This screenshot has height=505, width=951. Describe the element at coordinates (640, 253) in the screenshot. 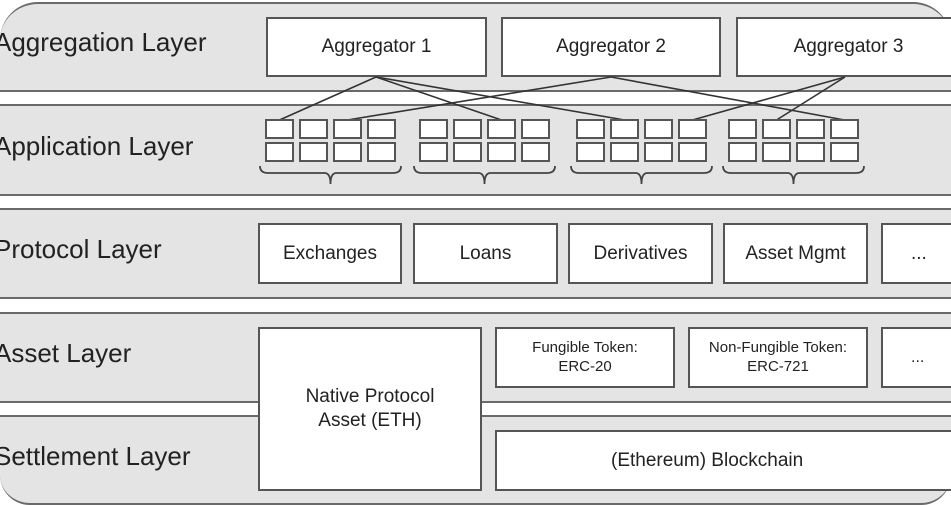

I see `protocol-derivatives-box: Derivatives` at that location.